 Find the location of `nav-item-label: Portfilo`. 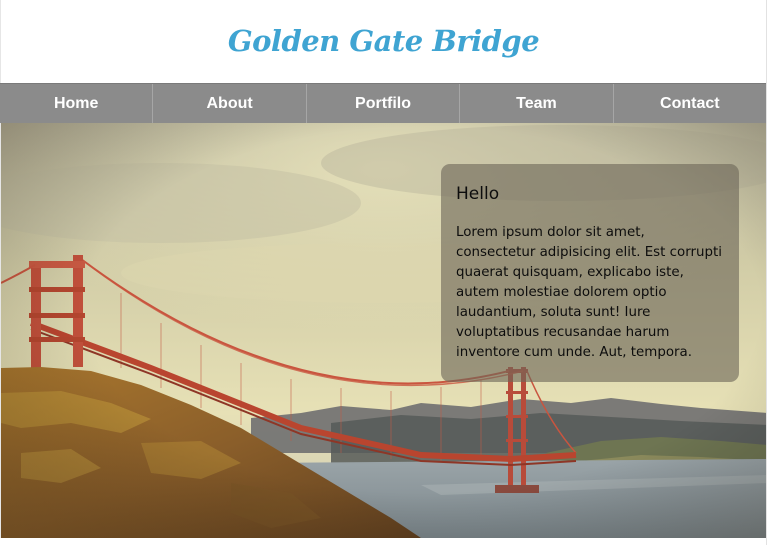

nav-item-label: Portfilo is located at coordinates (383, 103).